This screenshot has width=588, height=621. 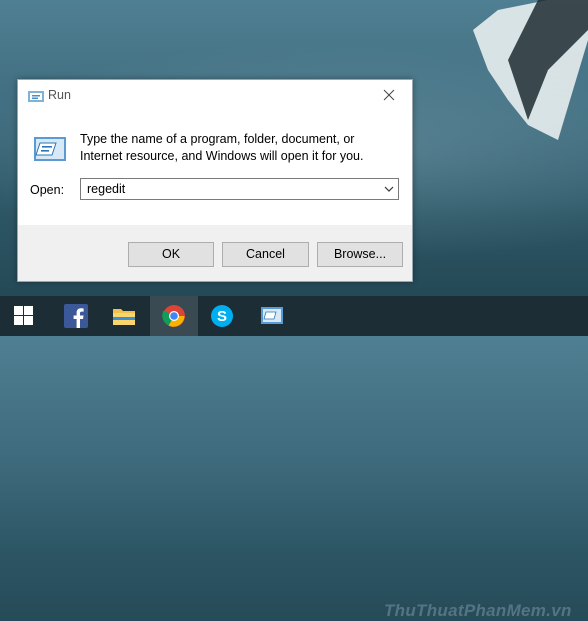 I want to click on cancel-button: Cancel, so click(x=265, y=254).